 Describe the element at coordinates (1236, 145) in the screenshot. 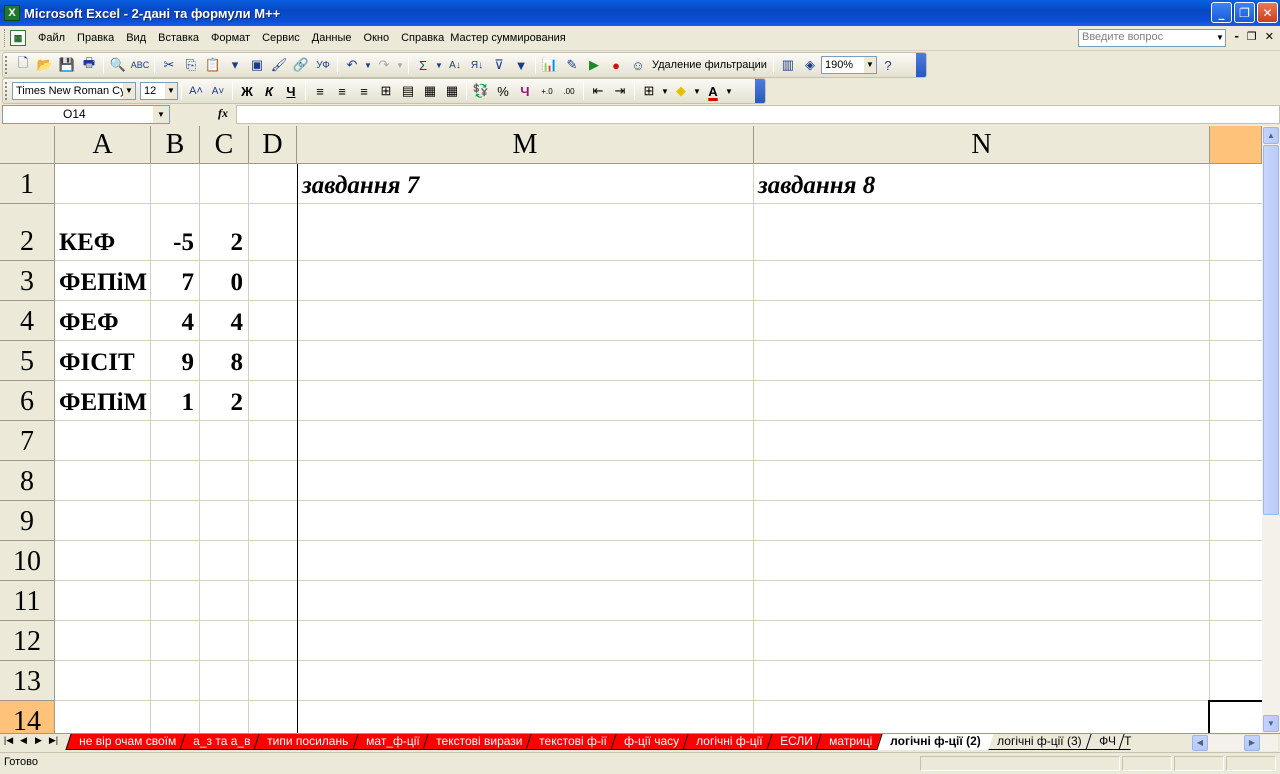

I see `column-header-o` at that location.